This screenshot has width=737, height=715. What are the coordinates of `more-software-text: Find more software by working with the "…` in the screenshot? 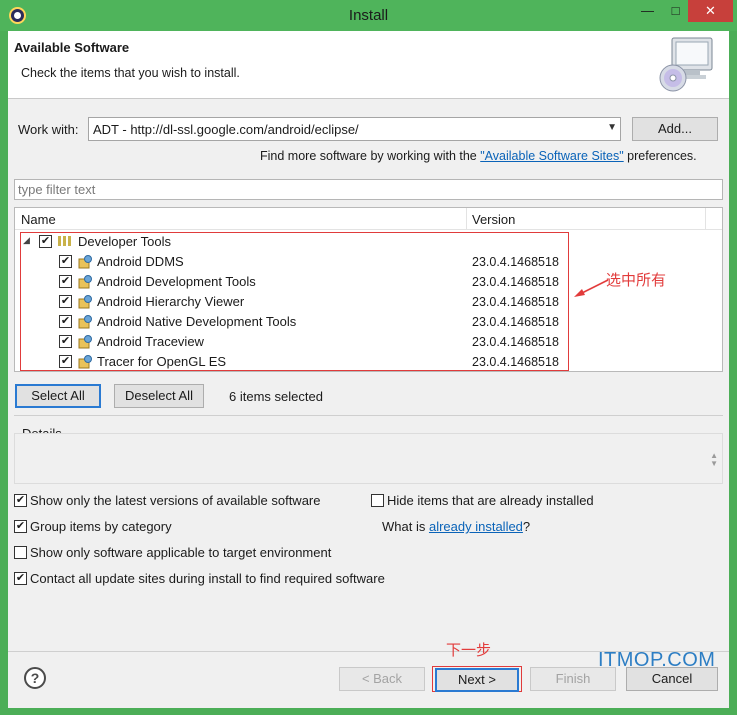 It's located at (478, 156).